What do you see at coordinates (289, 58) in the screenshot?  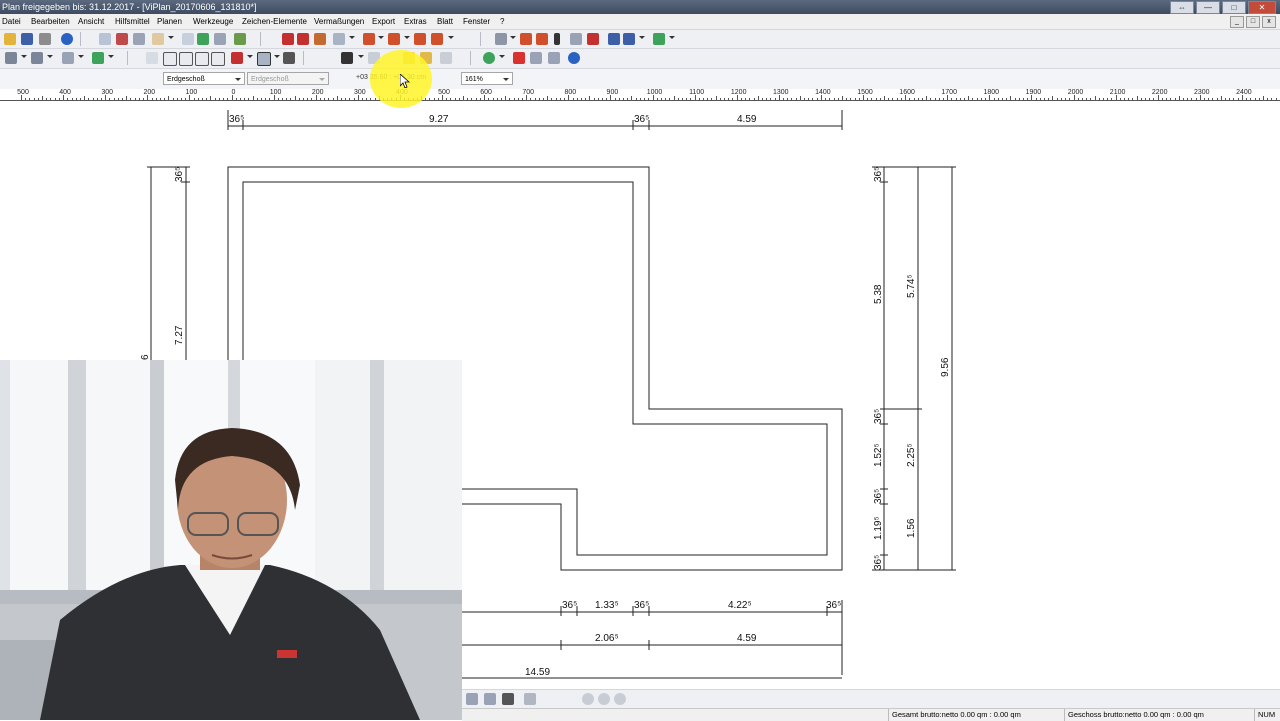 I see `paint-icon` at bounding box center [289, 58].